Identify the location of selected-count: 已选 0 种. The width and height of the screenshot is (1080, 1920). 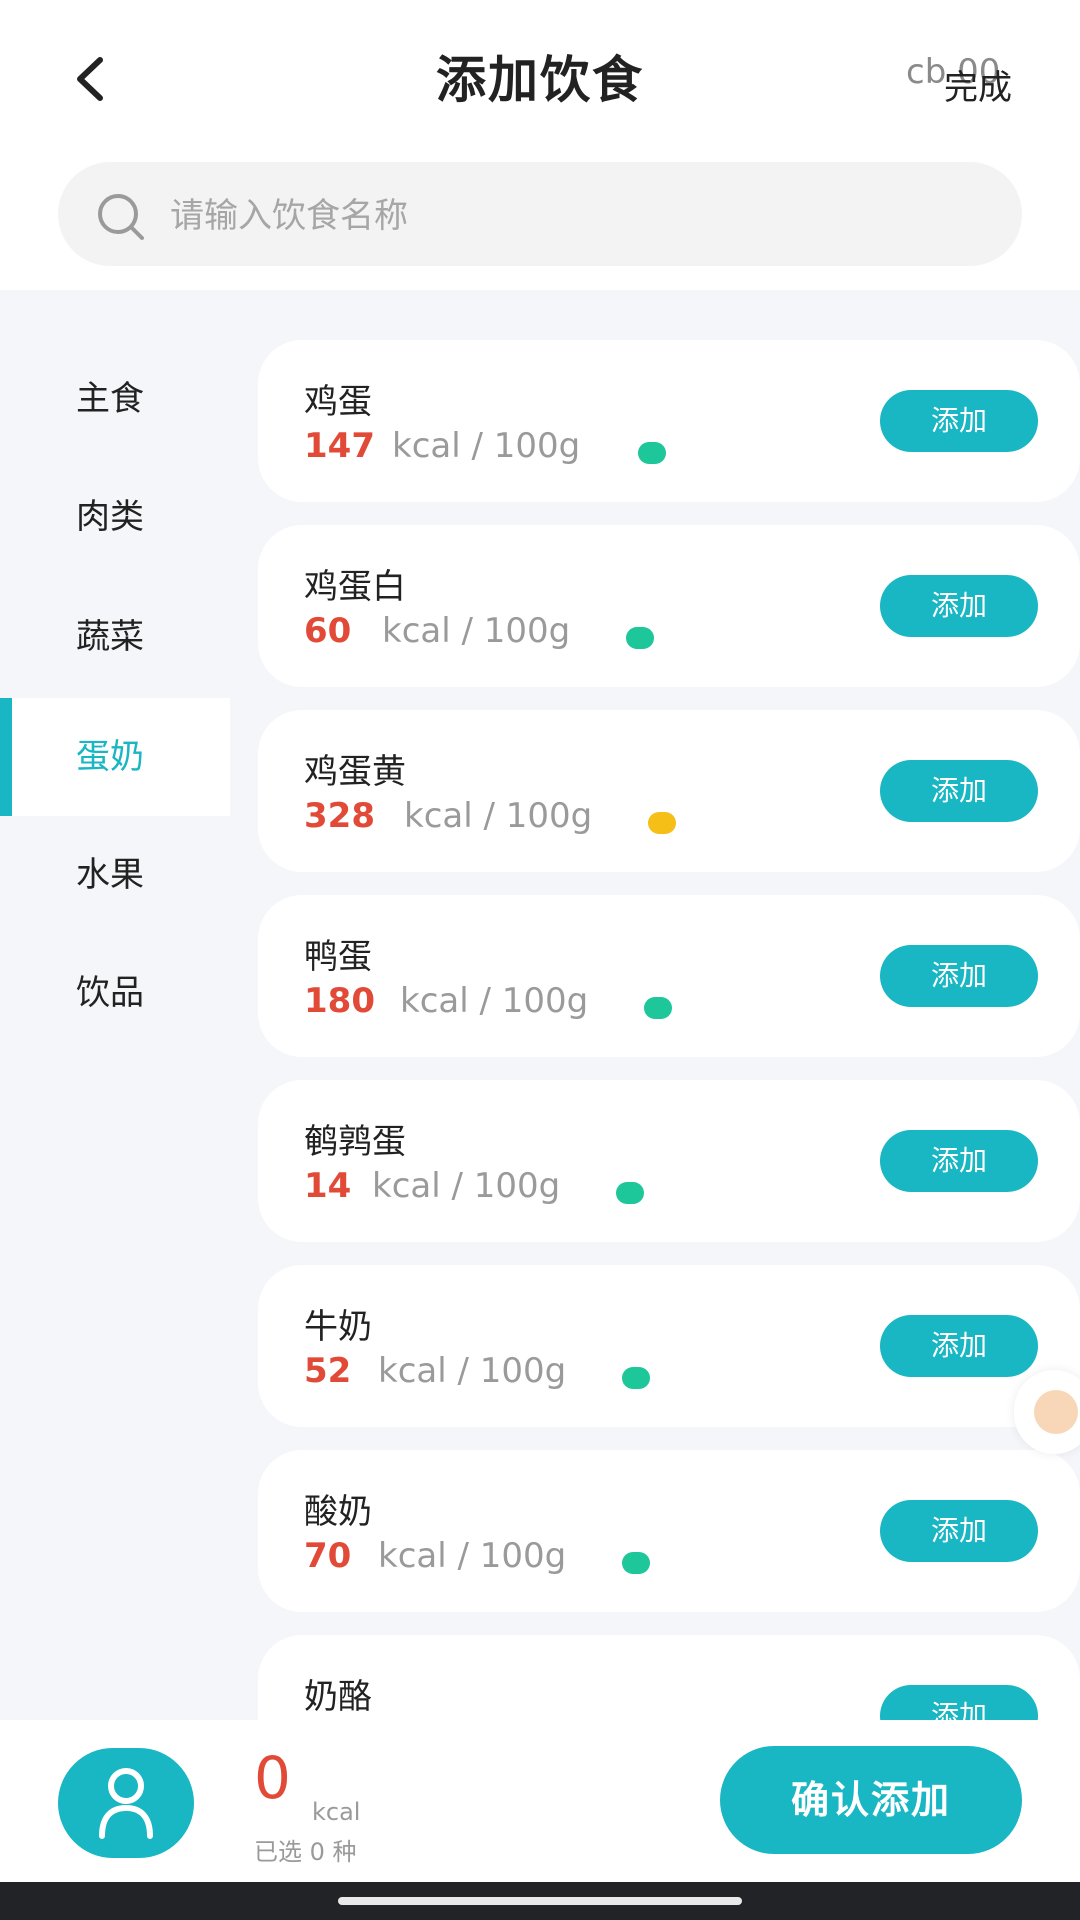
(305, 1852).